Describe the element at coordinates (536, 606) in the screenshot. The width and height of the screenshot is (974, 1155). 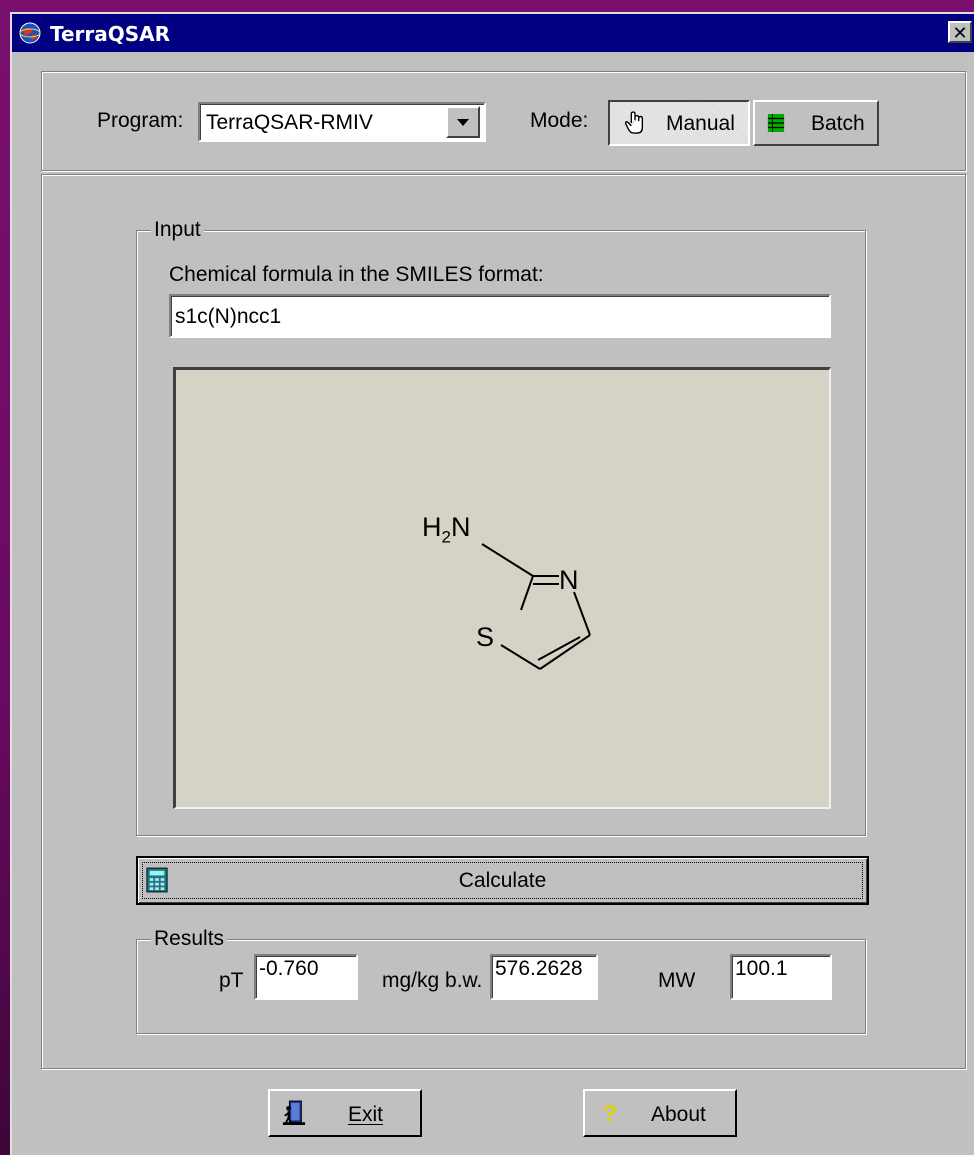
I see `molecule-structure` at that location.